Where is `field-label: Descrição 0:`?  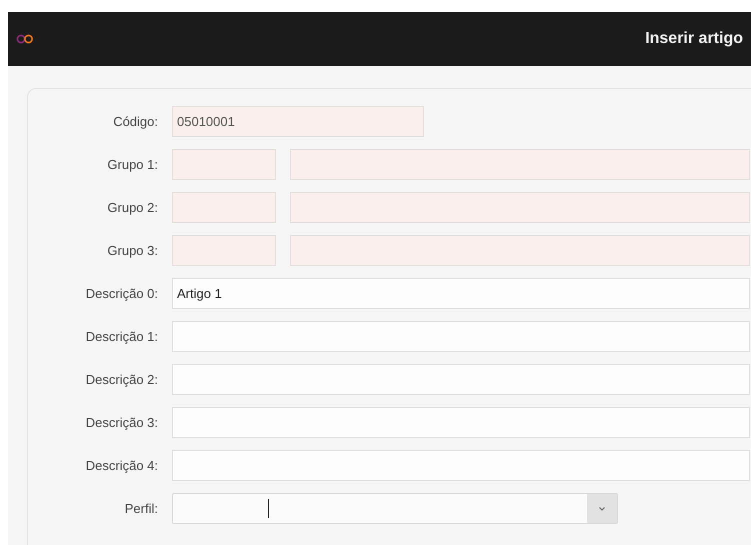
field-label: Descrição 0: is located at coordinates (121, 293).